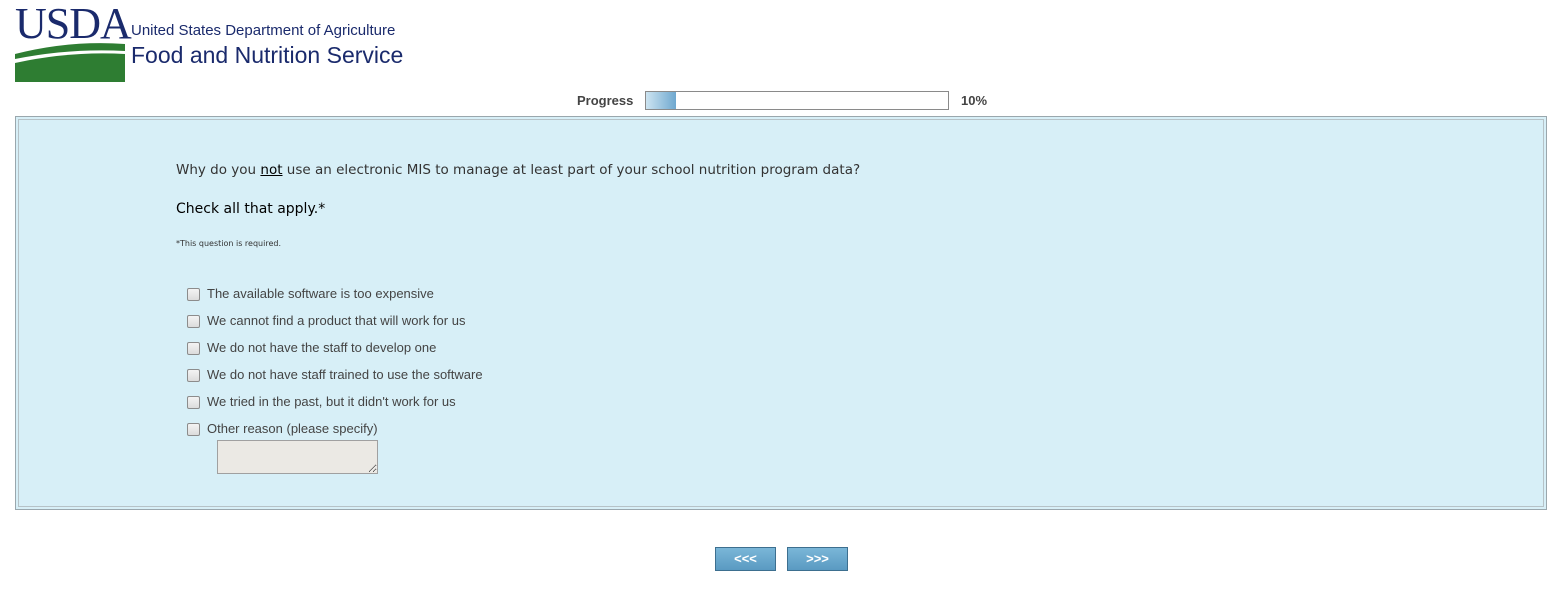 This screenshot has height=603, width=1564. I want to click on agency-service: Food and Nutrition Service, so click(267, 55).